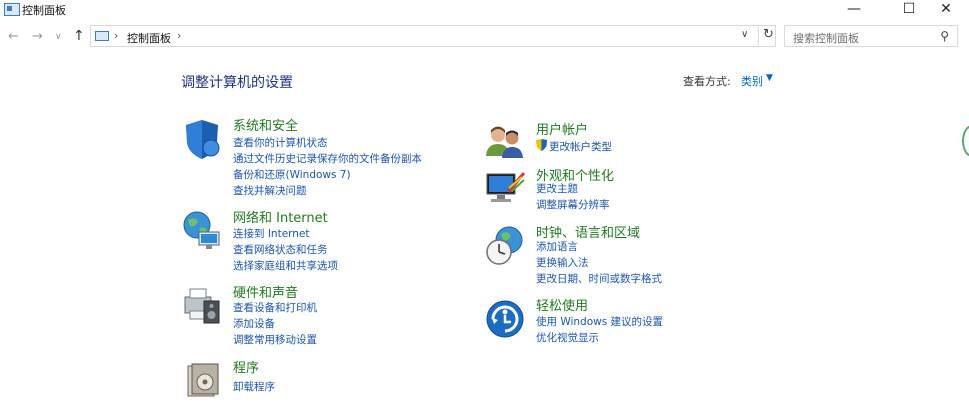  Describe the element at coordinates (573, 204) in the screenshot. I see `link-screen-resolution: 调整屏幕分辨率` at that location.